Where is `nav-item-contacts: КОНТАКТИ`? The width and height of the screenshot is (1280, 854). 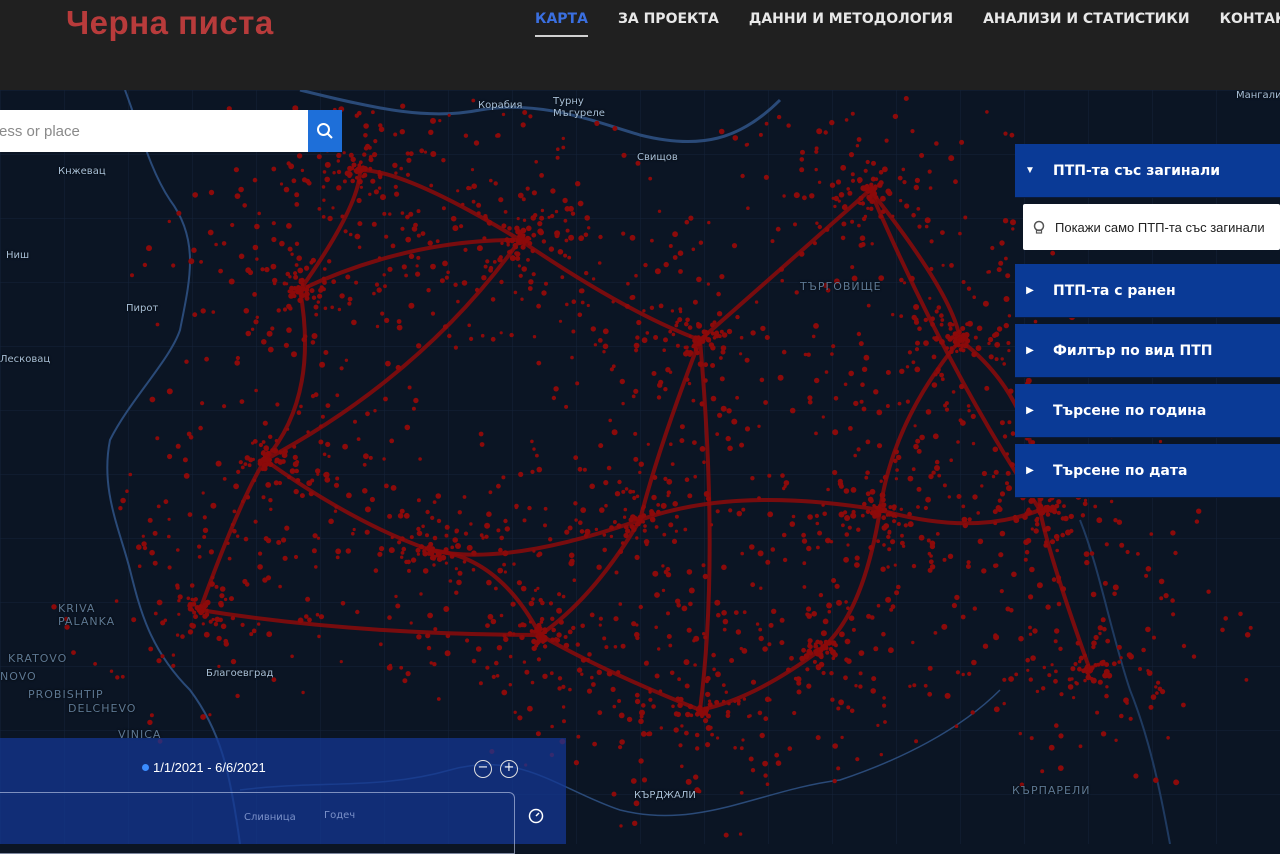 nav-item-contacts: КОНТАКТИ is located at coordinates (1250, 24).